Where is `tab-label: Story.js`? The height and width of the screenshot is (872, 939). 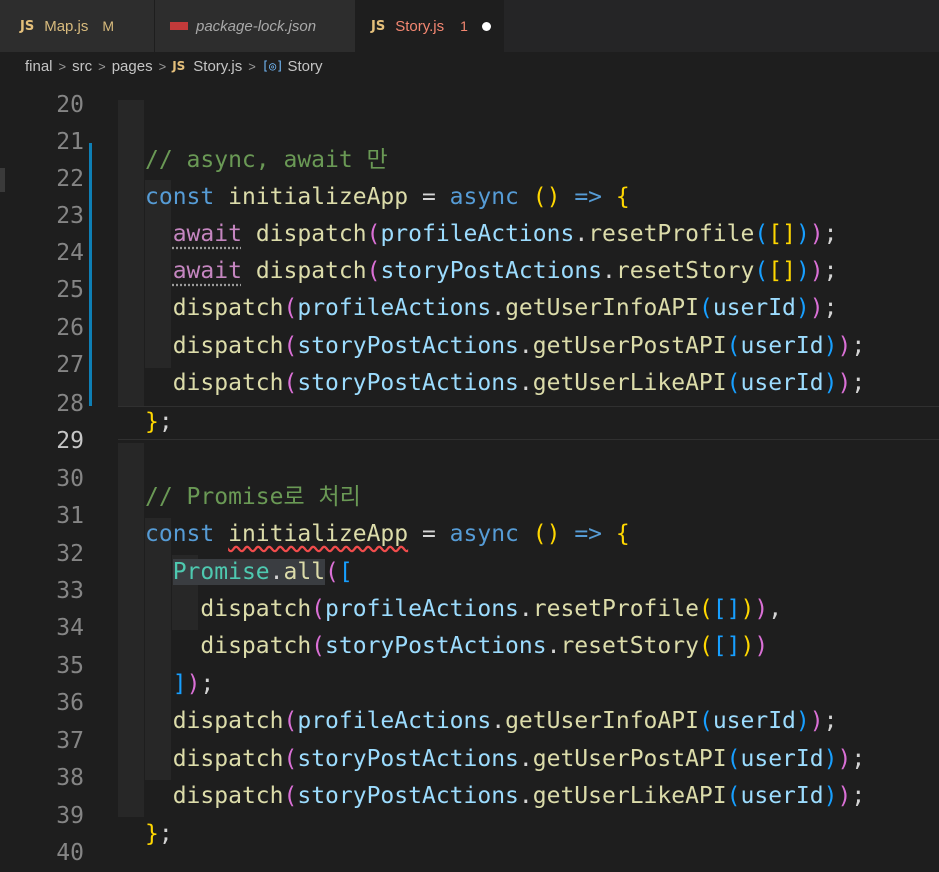 tab-label: Story.js is located at coordinates (420, 26).